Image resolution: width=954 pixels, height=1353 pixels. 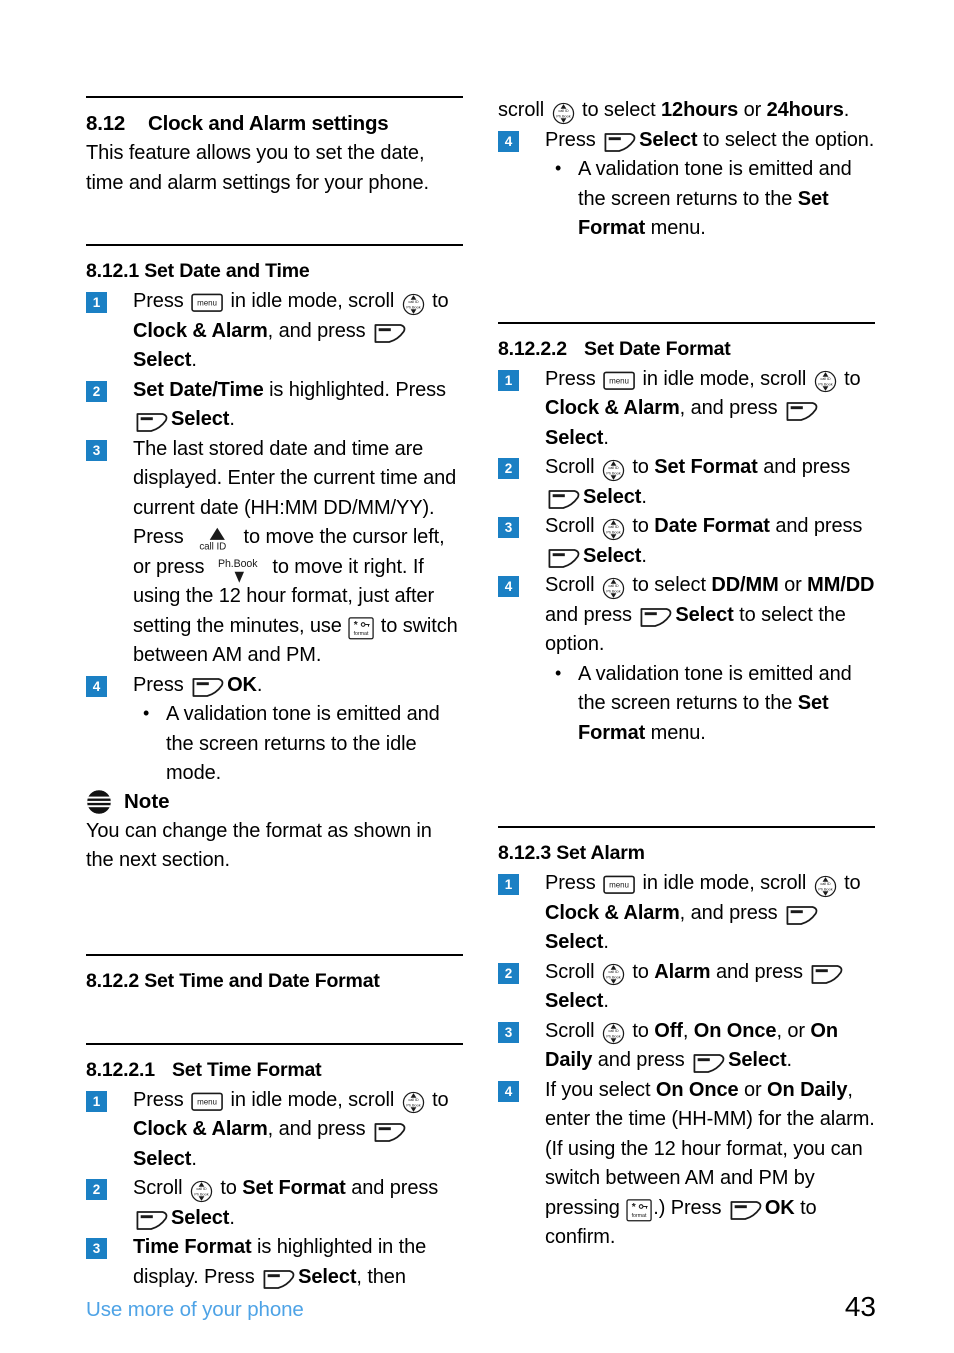 What do you see at coordinates (99, 802) in the screenshot?
I see `note-icon` at bounding box center [99, 802].